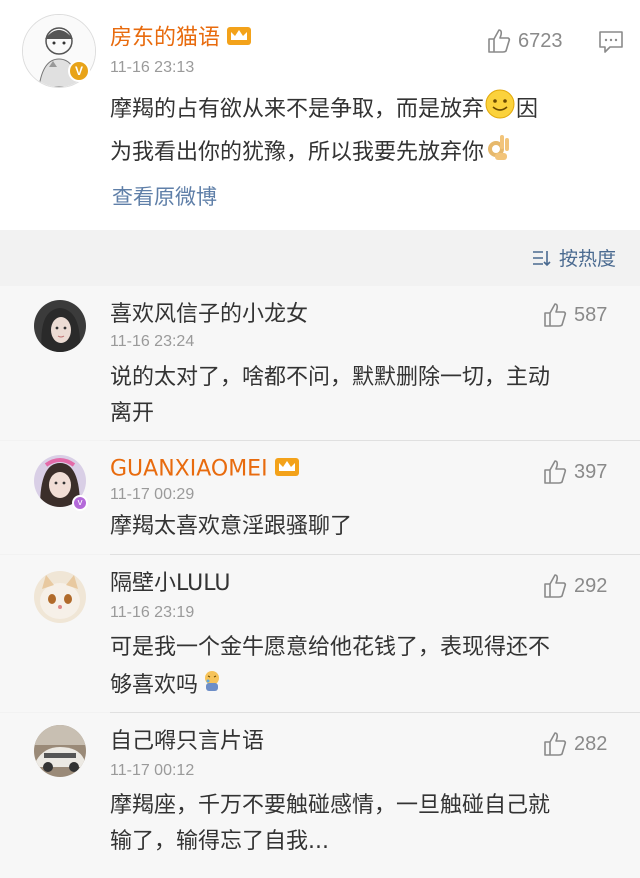  What do you see at coordinates (79, 71) in the screenshot?
I see `verified-badge-icon: V` at bounding box center [79, 71].